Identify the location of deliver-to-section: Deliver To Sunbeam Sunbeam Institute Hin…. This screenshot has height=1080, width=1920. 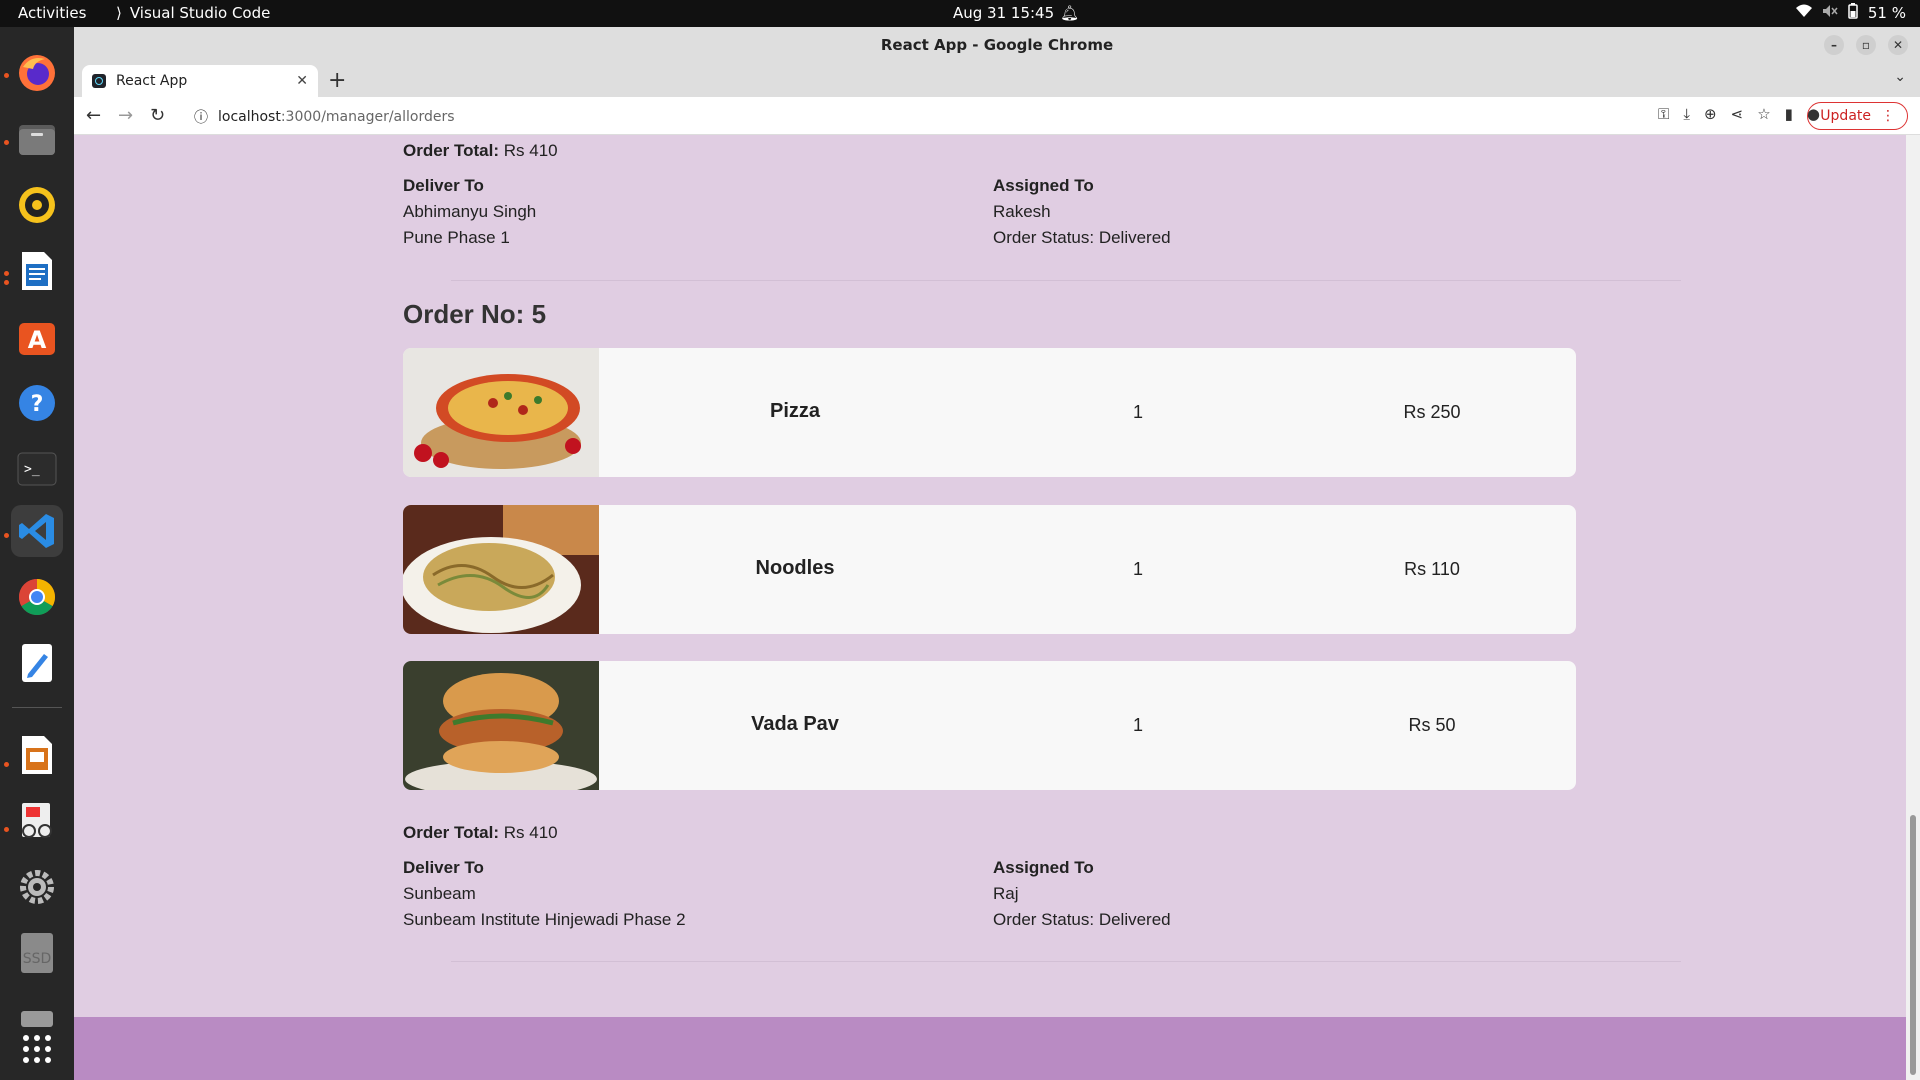
(698, 894).